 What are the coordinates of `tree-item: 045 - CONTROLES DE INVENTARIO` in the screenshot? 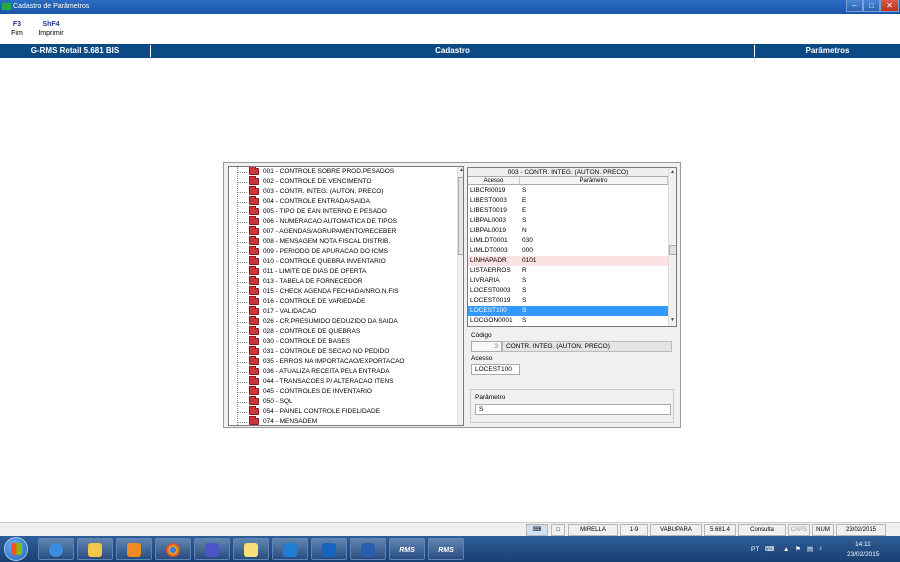 It's located at (342, 391).